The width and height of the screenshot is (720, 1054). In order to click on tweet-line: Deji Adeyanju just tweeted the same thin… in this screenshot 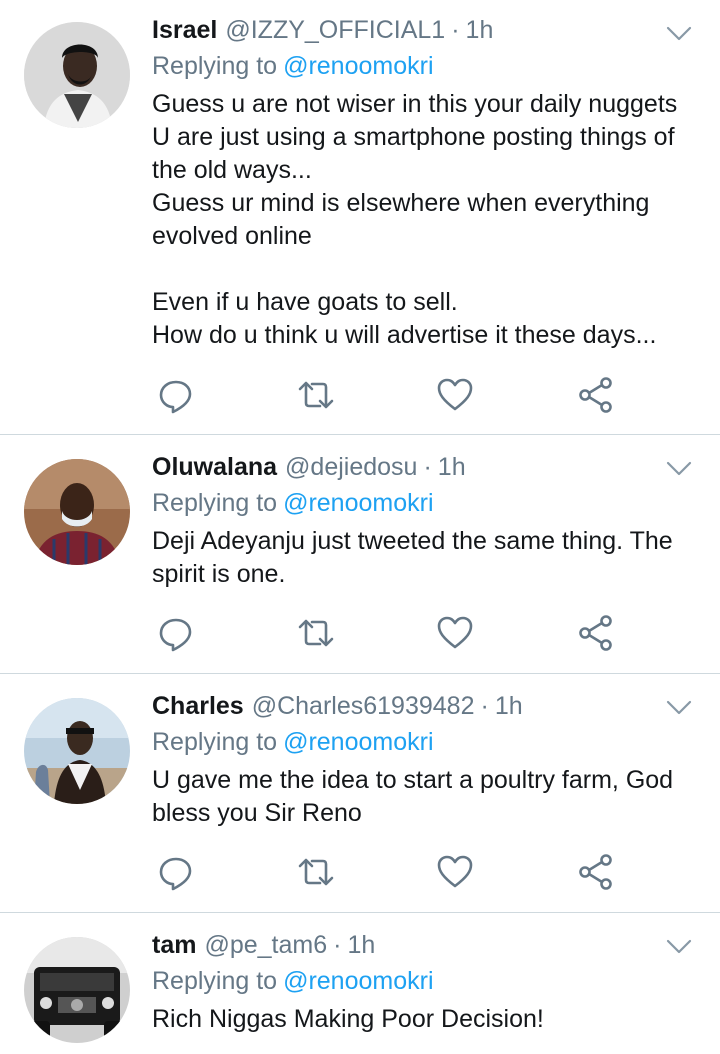, I will do `click(412, 541)`.